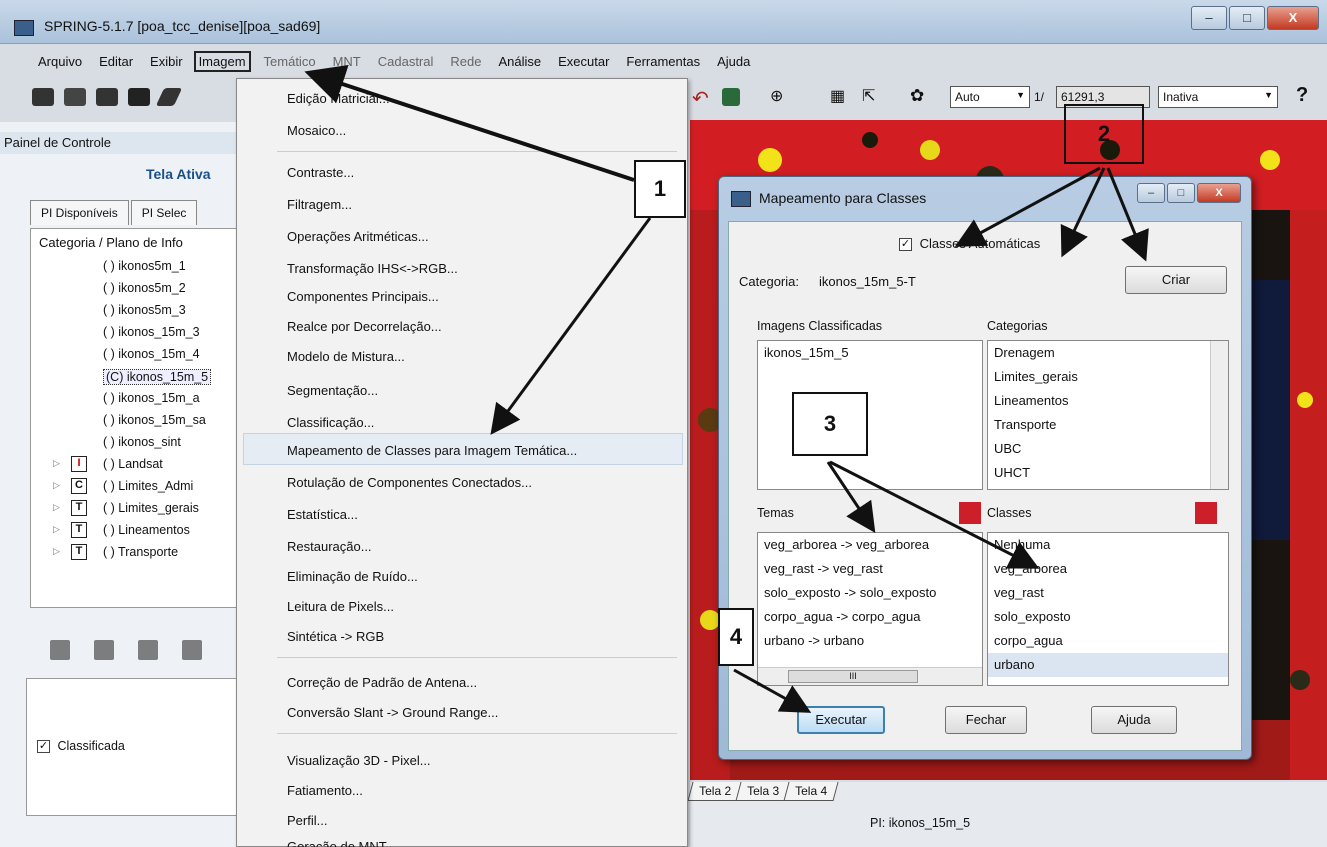 The height and width of the screenshot is (847, 1327). What do you see at coordinates (663, 61) in the screenshot?
I see `menu-ferramentas: Ferramentas` at bounding box center [663, 61].